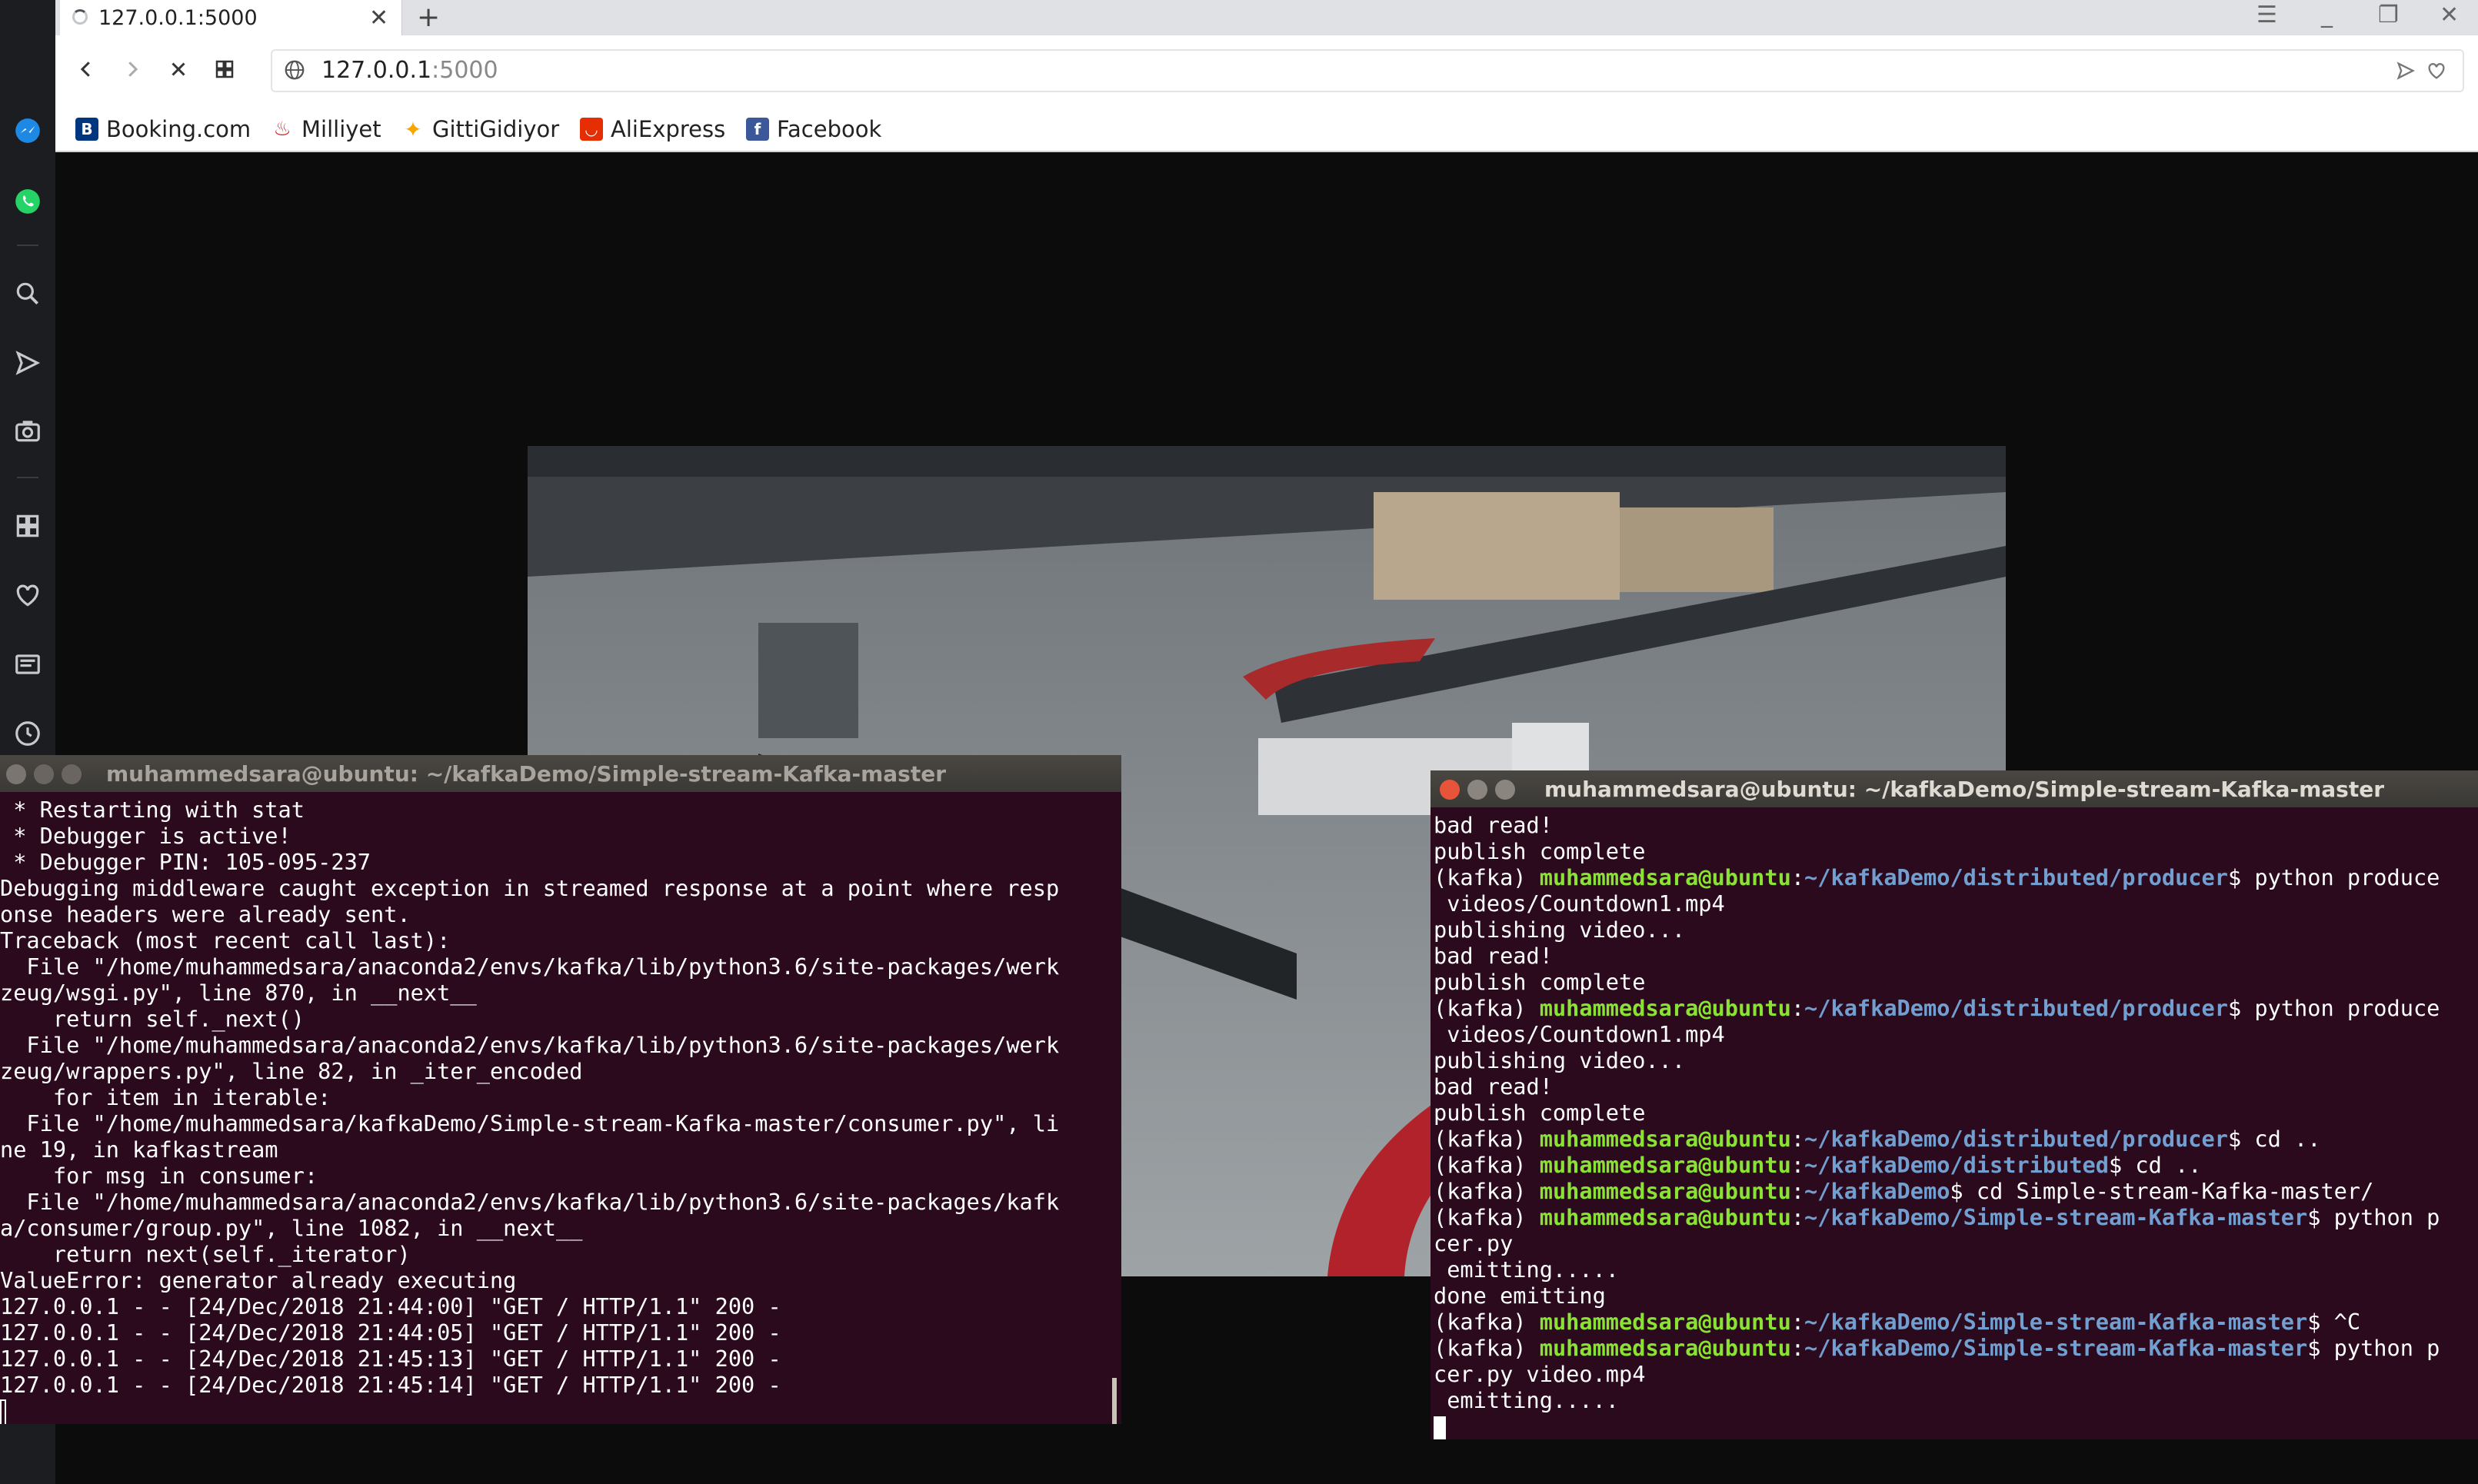 This screenshot has height=1484, width=2478. I want to click on url-field: 127.0.0.1:5000, so click(1367, 71).